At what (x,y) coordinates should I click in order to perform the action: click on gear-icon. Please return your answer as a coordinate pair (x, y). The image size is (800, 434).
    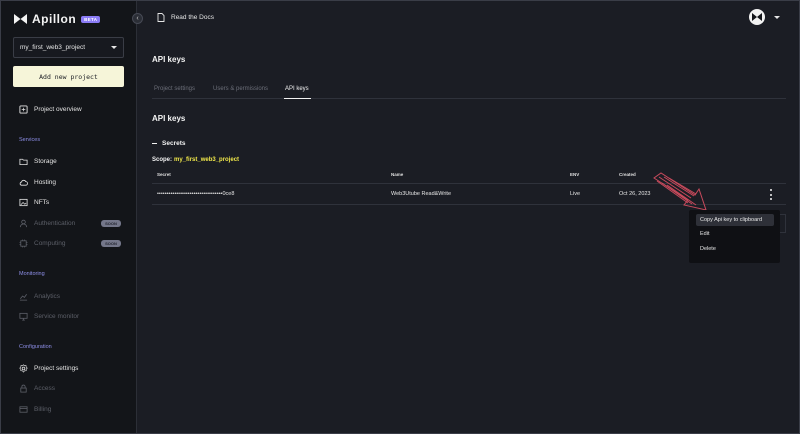
    Looking at the image, I should click on (23, 368).